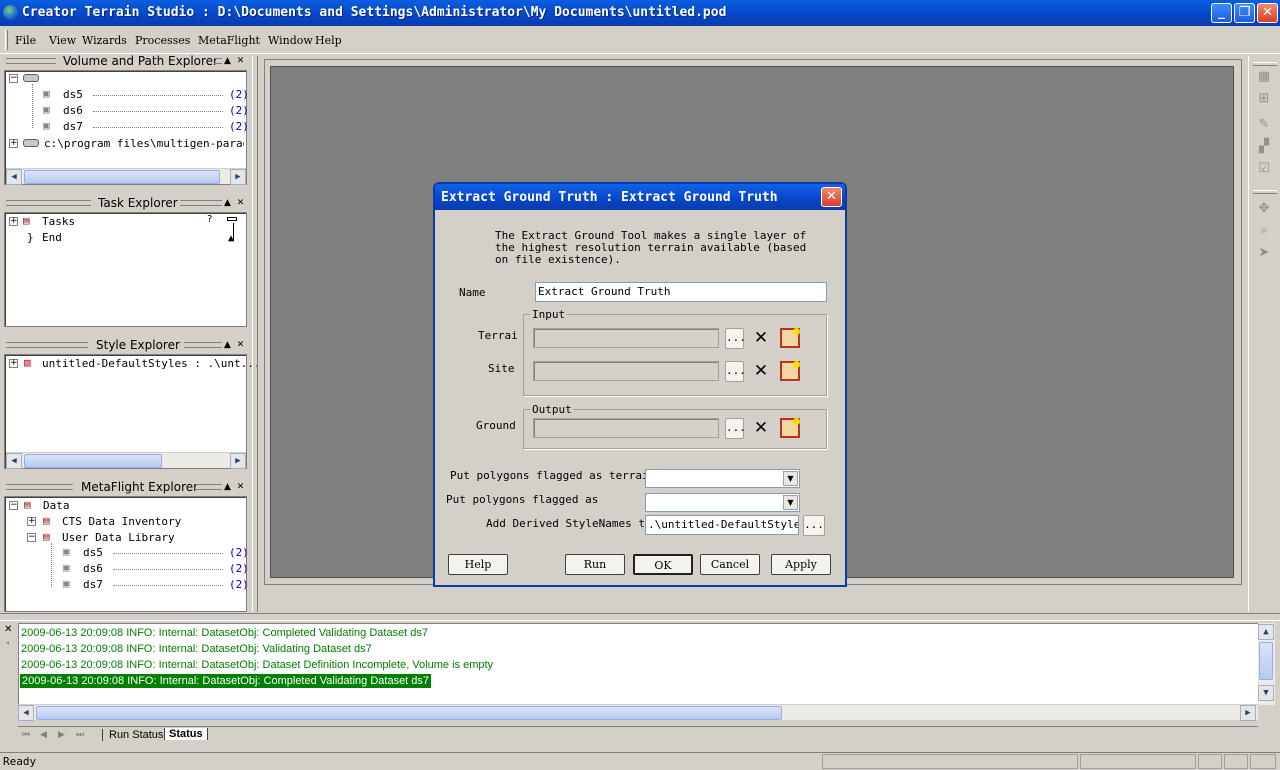 Image resolution: width=1280 pixels, height=770 pixels. I want to click on scroll-up-icon: ▲, so click(1266, 632).